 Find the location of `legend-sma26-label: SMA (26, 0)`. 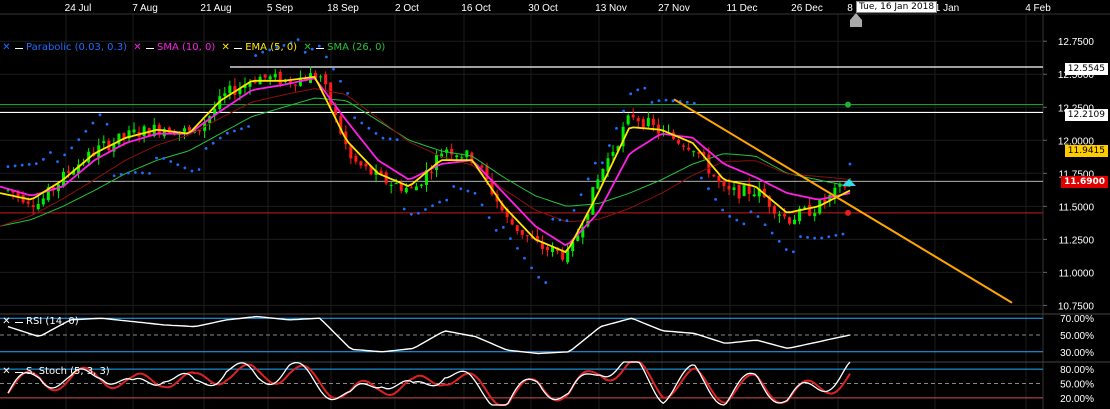

legend-sma26-label: SMA (26, 0) is located at coordinates (356, 47).